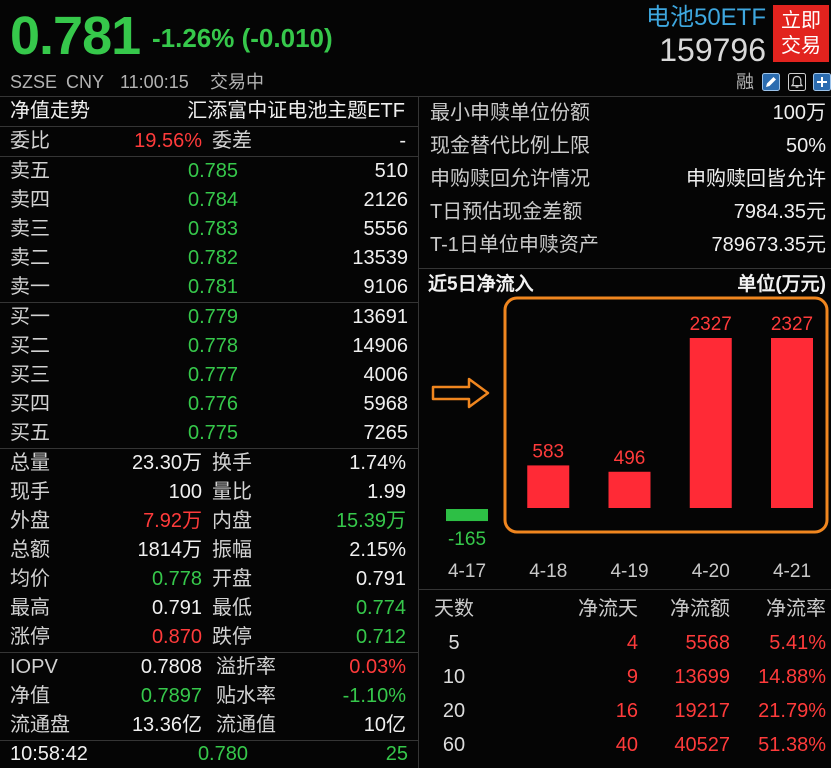 This screenshot has height=768, width=831. I want to click on ask-row: 卖一 0.781 9106, so click(209, 287).